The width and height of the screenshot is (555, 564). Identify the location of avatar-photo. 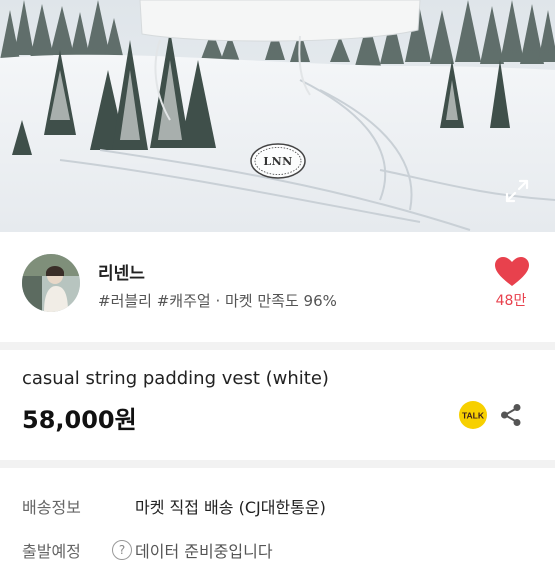
(51, 283).